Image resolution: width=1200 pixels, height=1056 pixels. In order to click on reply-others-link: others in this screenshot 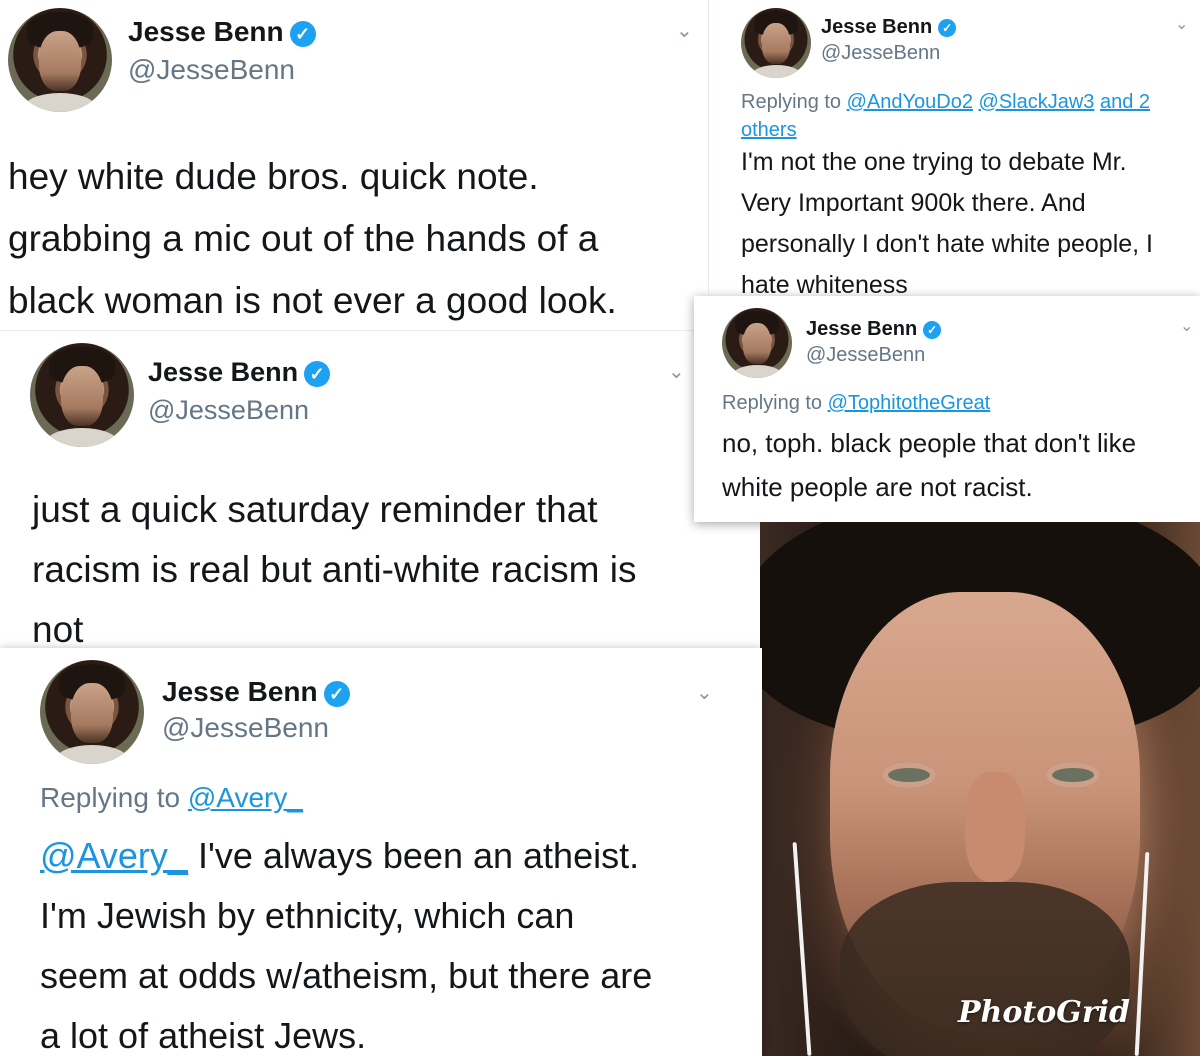, I will do `click(769, 130)`.